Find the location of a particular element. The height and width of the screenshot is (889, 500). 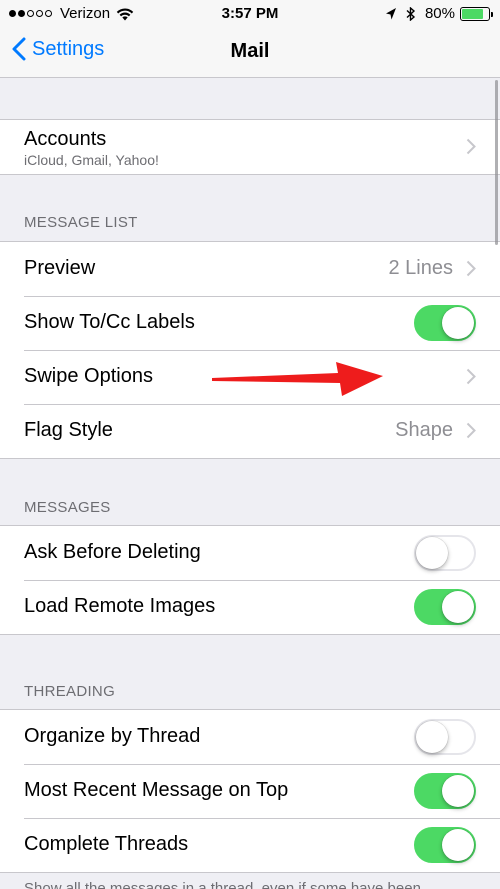

accounts-group: Accounts iCloud, Gmail, Yahoo! is located at coordinates (250, 147).